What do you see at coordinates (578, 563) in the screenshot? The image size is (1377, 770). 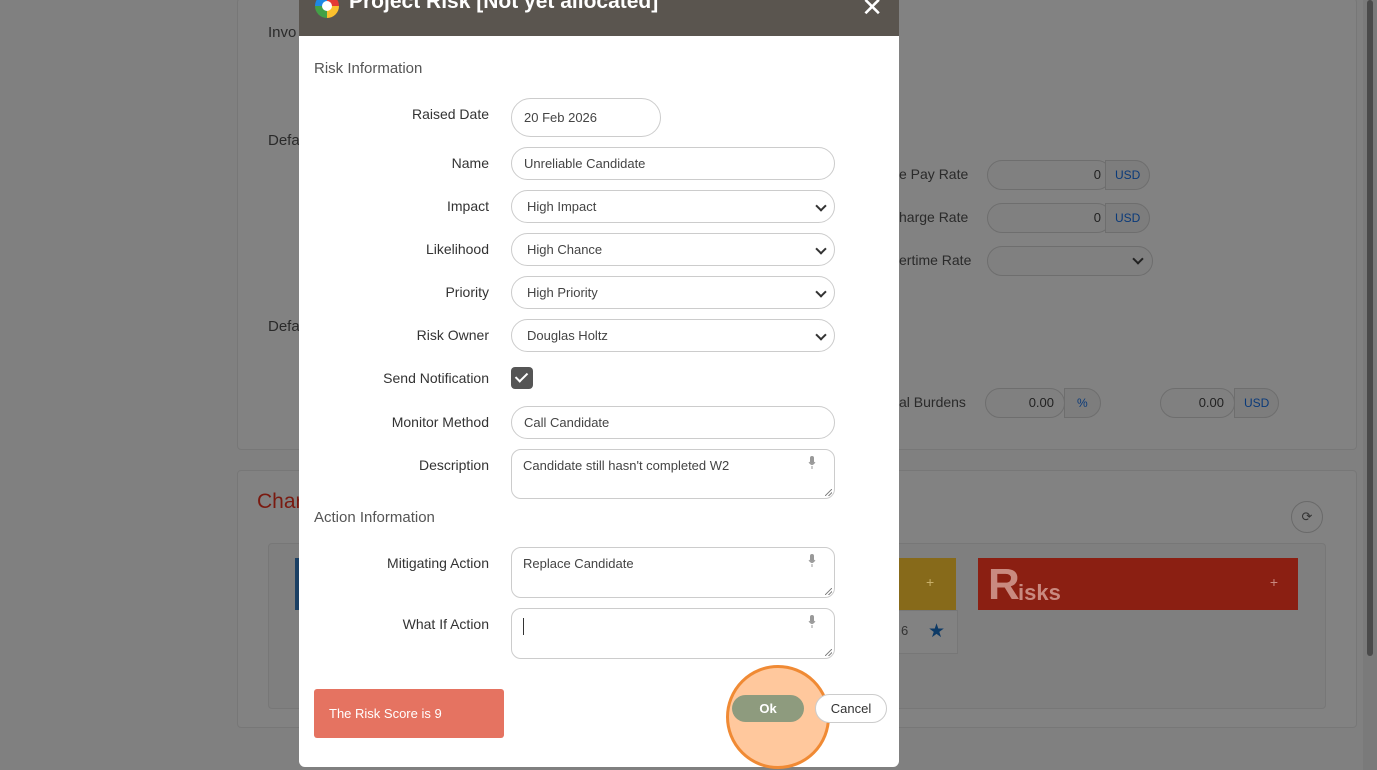 I see `mitigating-action-value: Replace Candidate` at bounding box center [578, 563].